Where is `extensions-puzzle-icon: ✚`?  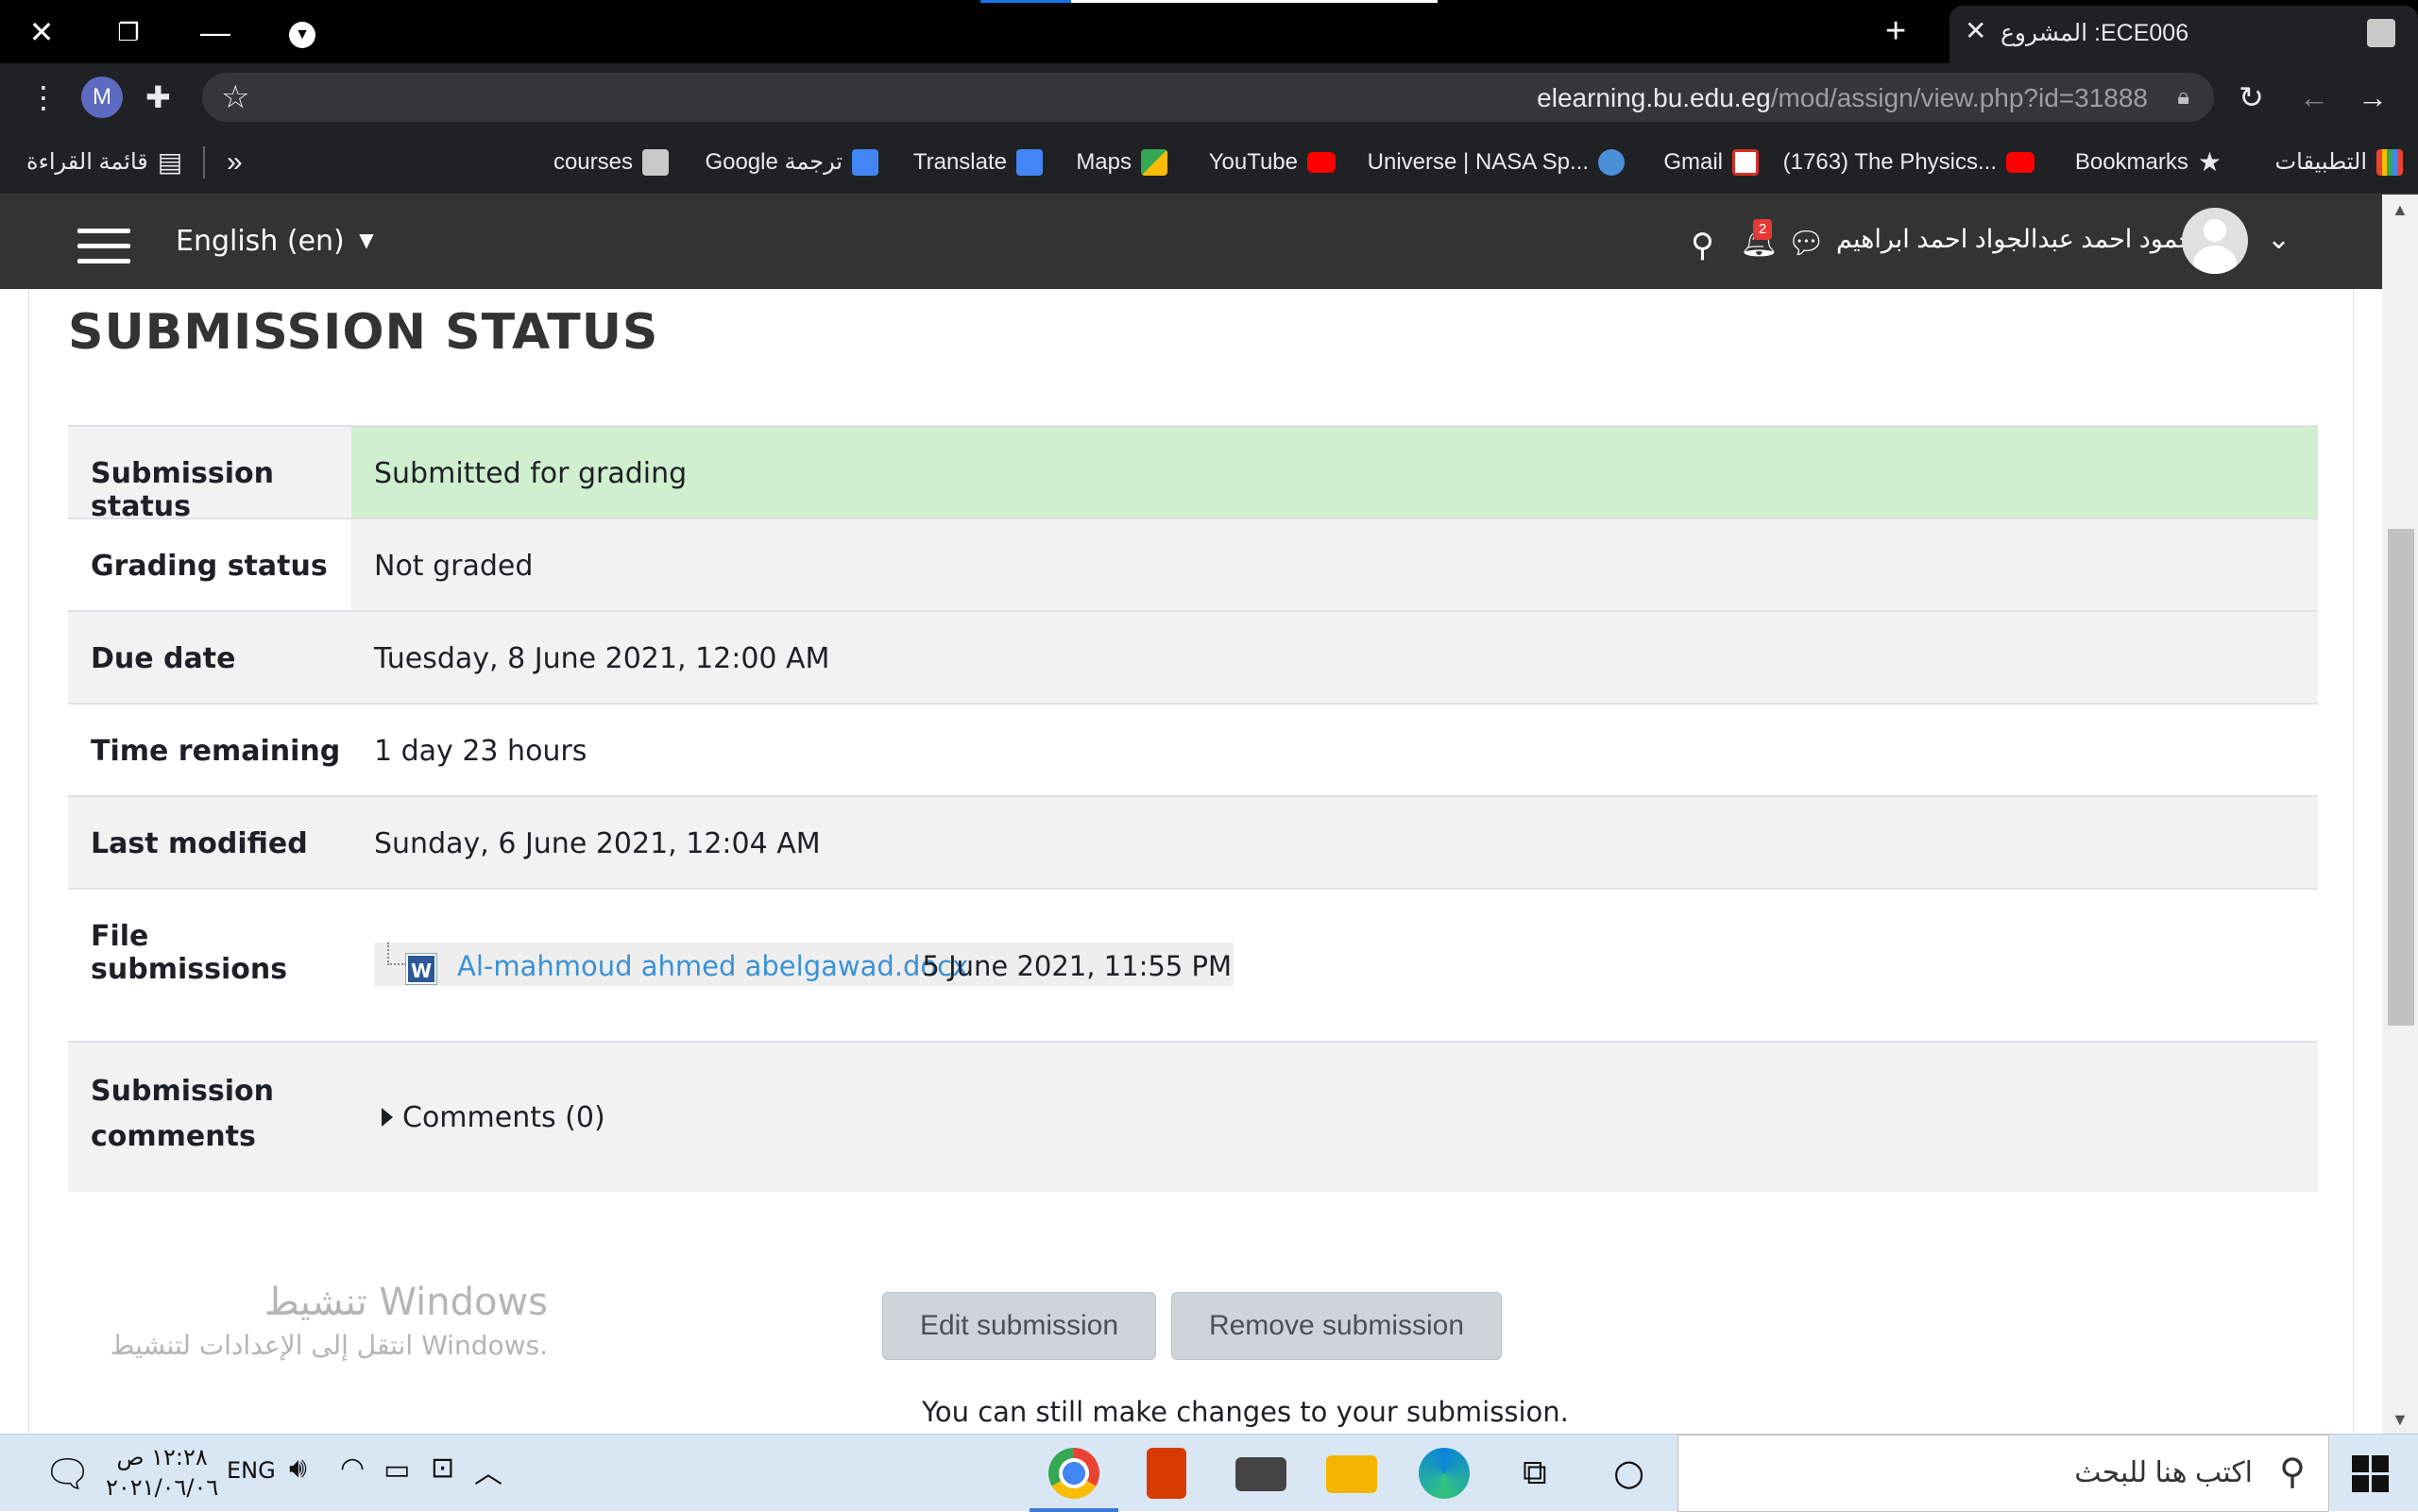
extensions-puzzle-icon: ✚ is located at coordinates (158, 97).